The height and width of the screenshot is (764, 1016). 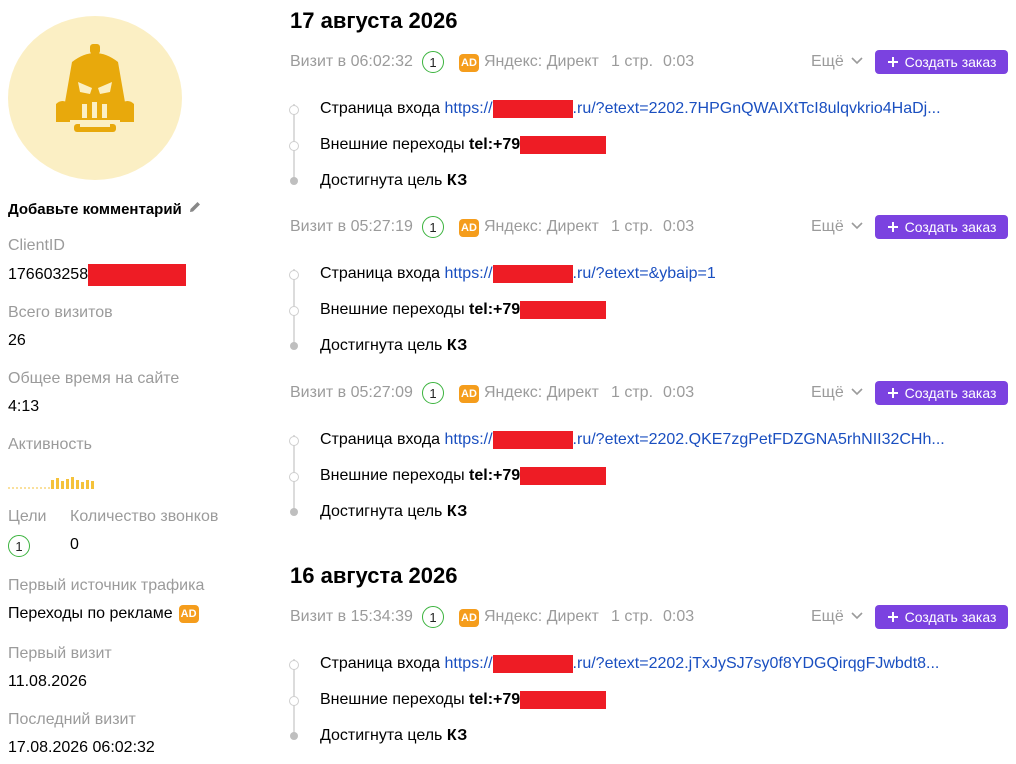 I want to click on goal-reached-event: Достигнута цель КЗ, so click(x=393, y=512).